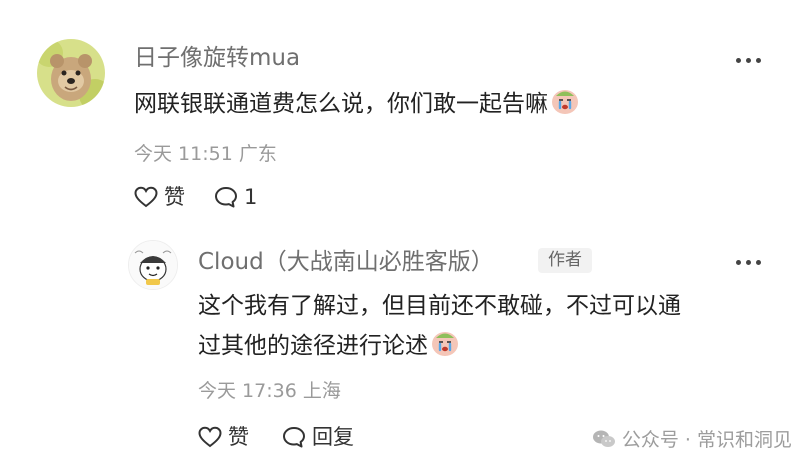  I want to click on watermark: 公众号 · 常识和洞见, so click(692, 438).